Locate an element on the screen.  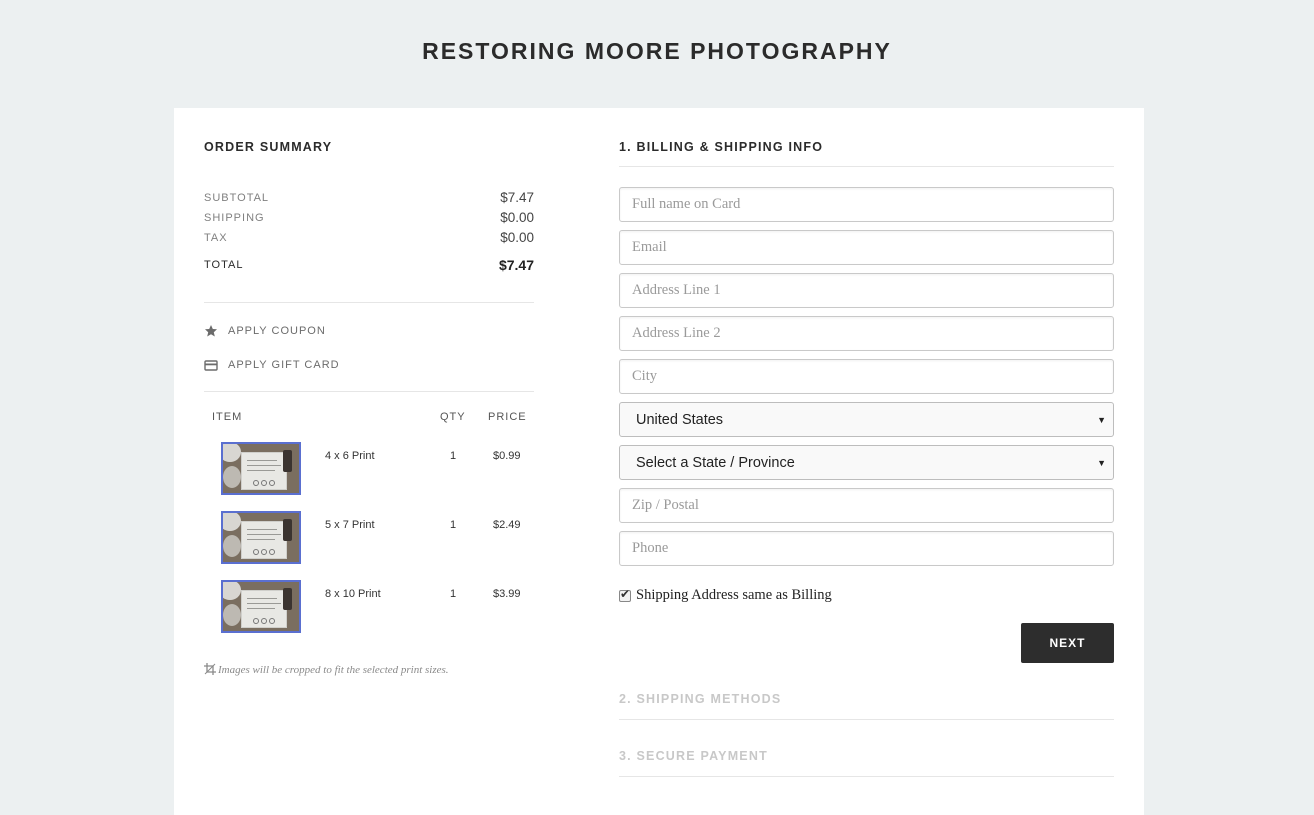
order-summary-heading: ORDER SUMMARY is located at coordinates (268, 147).